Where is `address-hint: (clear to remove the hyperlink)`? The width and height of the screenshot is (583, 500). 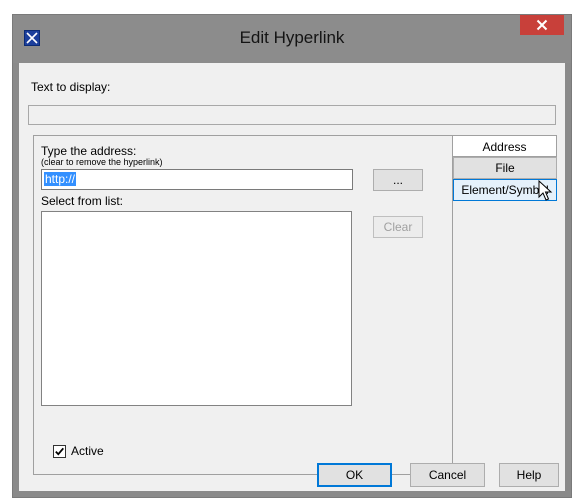 address-hint: (clear to remove the hyperlink) is located at coordinates (102, 162).